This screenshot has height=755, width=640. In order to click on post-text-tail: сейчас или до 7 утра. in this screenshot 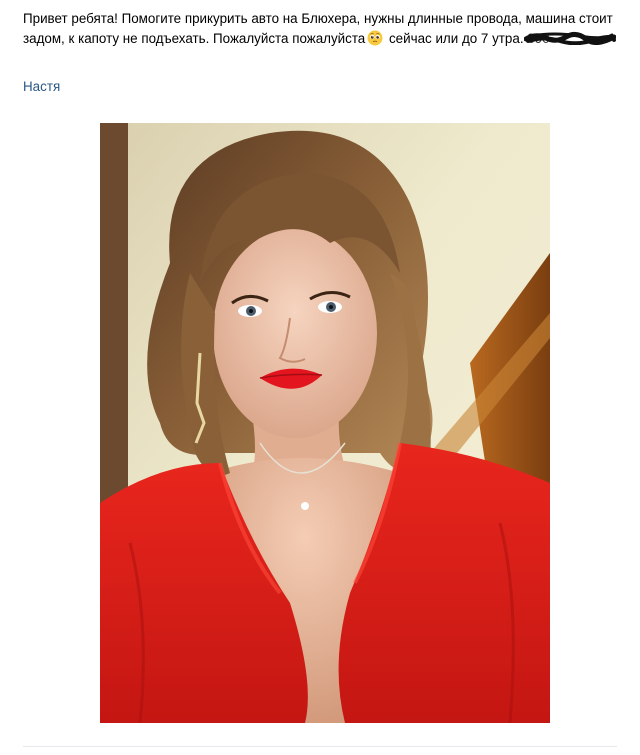, I will do `click(456, 38)`.